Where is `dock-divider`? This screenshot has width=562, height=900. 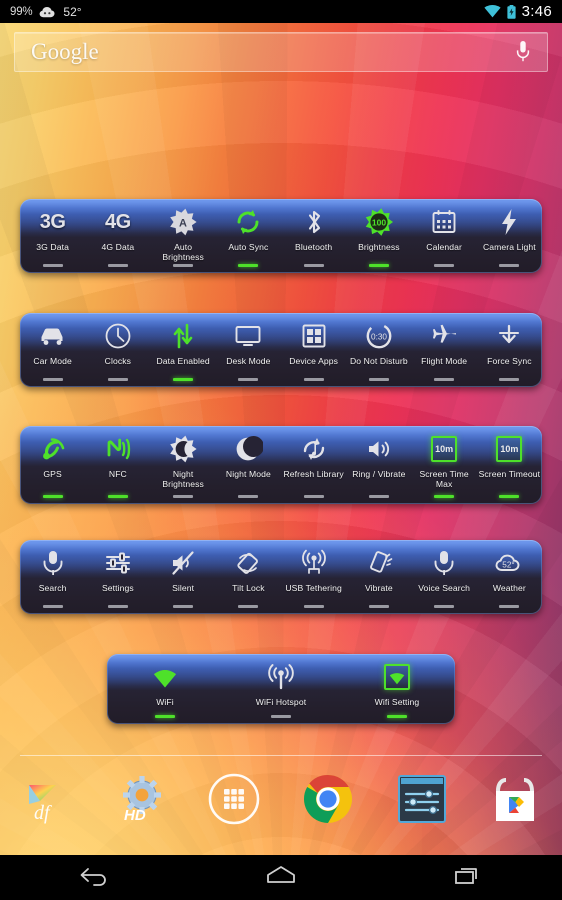 dock-divider is located at coordinates (281, 755).